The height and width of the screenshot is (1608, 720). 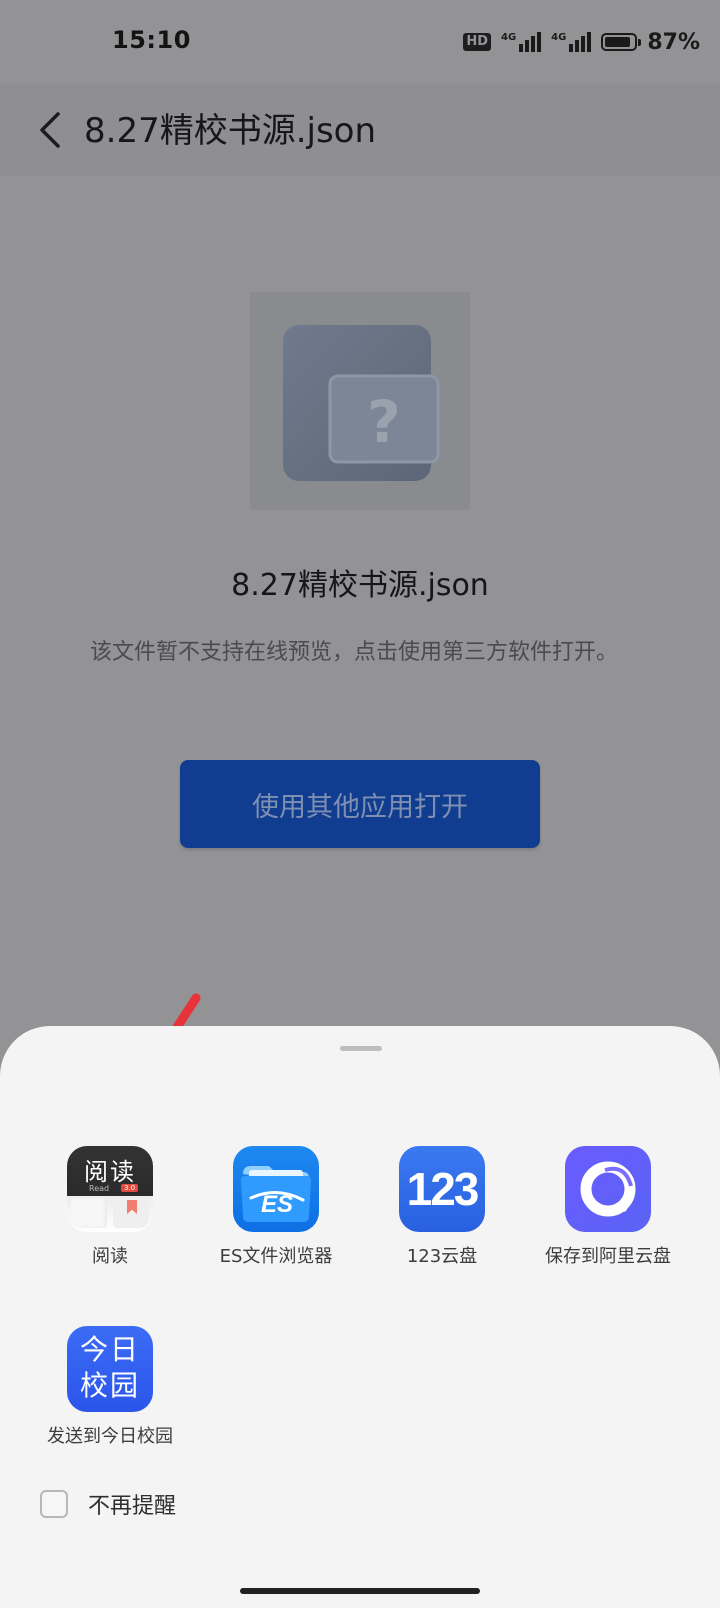 I want to click on app-option-aliyun-drive: 保存到阿里云盘, so click(x=608, y=1207).